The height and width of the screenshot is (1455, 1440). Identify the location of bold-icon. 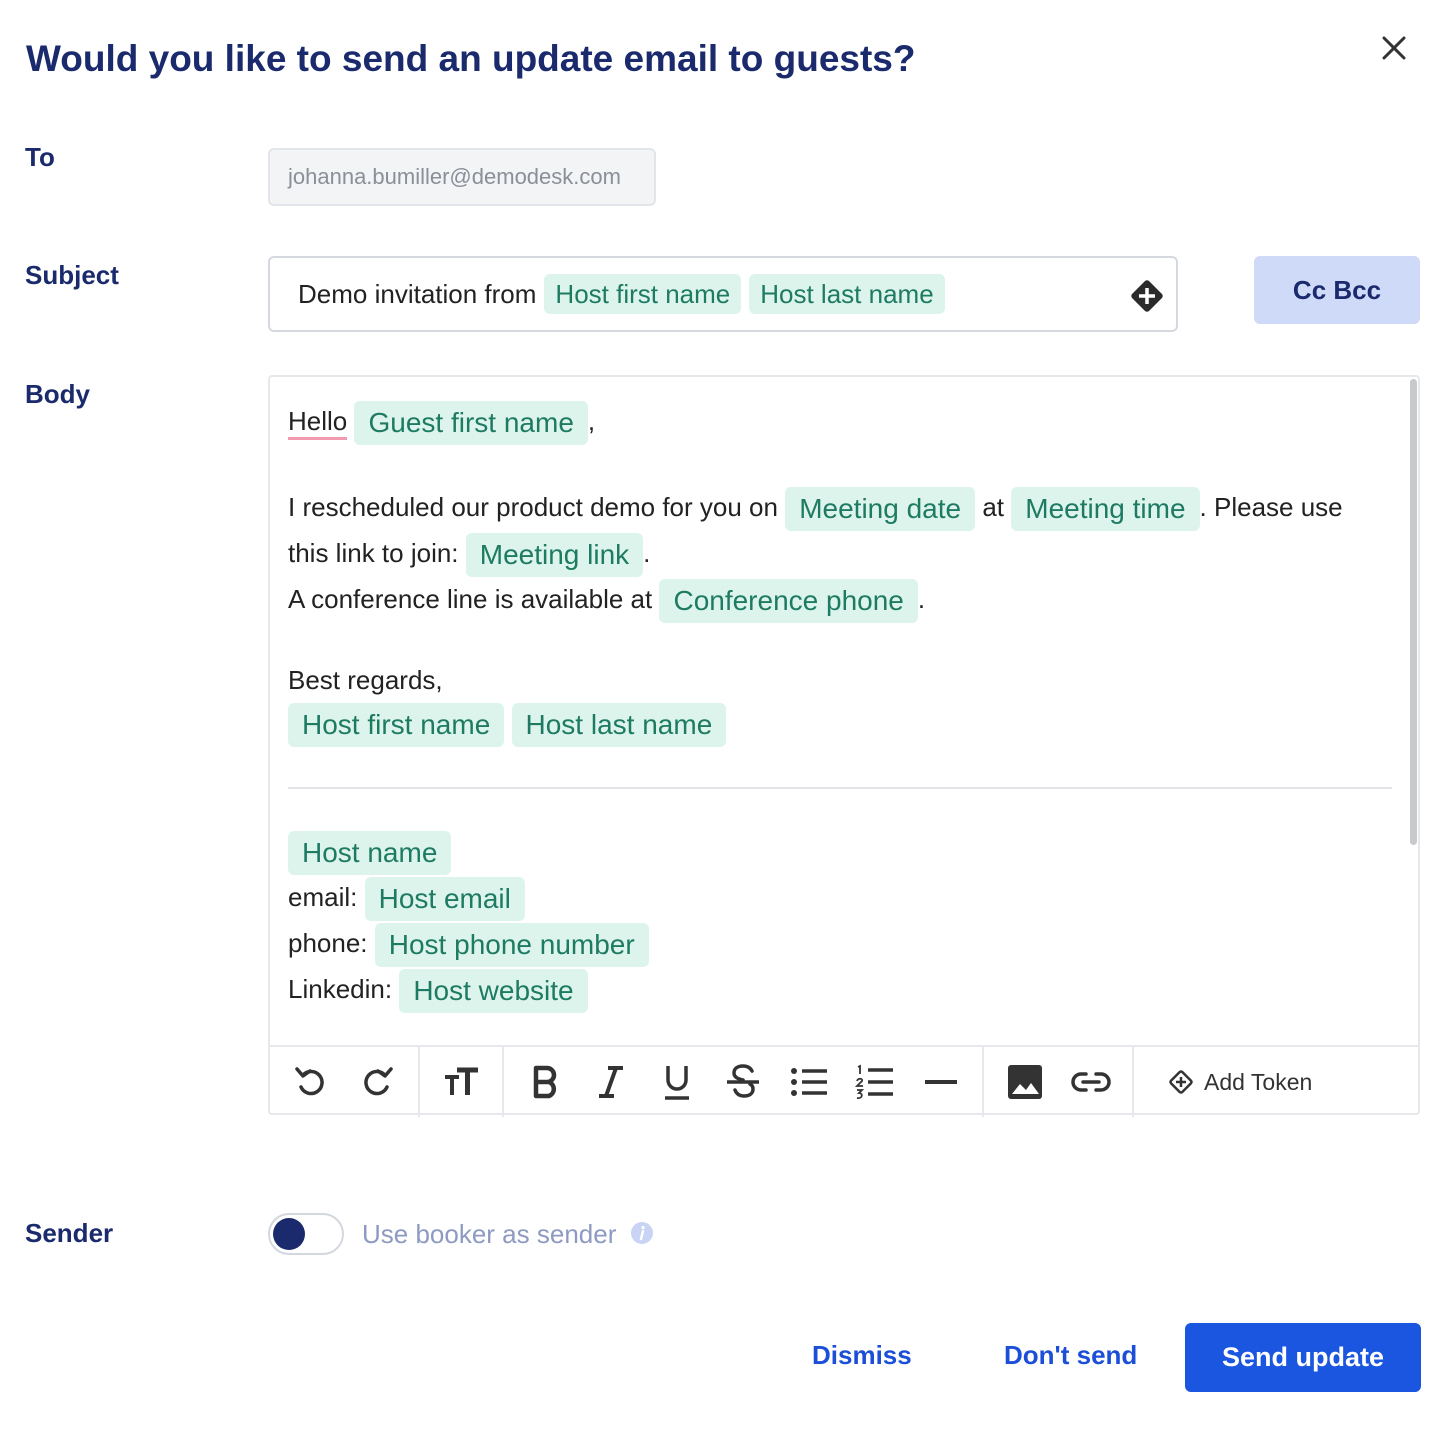
(545, 1082).